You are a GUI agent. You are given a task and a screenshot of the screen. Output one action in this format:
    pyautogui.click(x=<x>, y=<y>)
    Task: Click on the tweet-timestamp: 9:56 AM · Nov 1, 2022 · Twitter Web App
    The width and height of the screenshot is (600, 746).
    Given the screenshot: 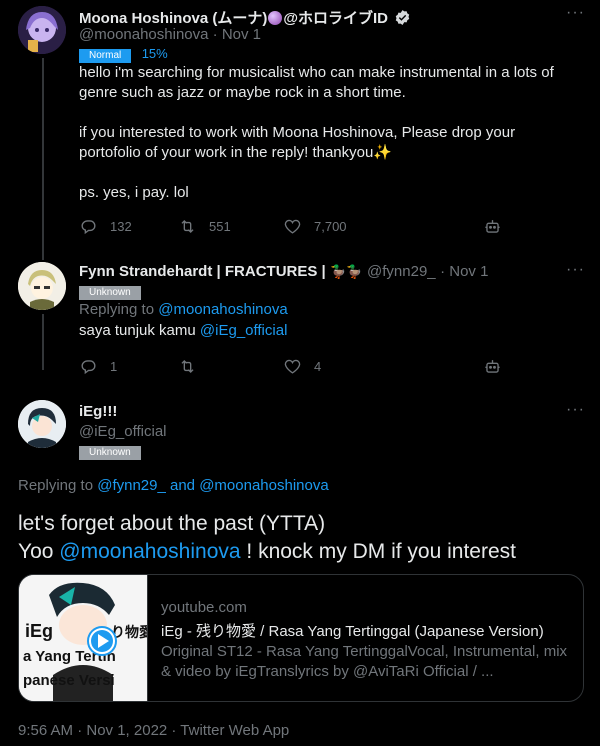 What is the action you would take?
    pyautogui.click(x=153, y=730)
    